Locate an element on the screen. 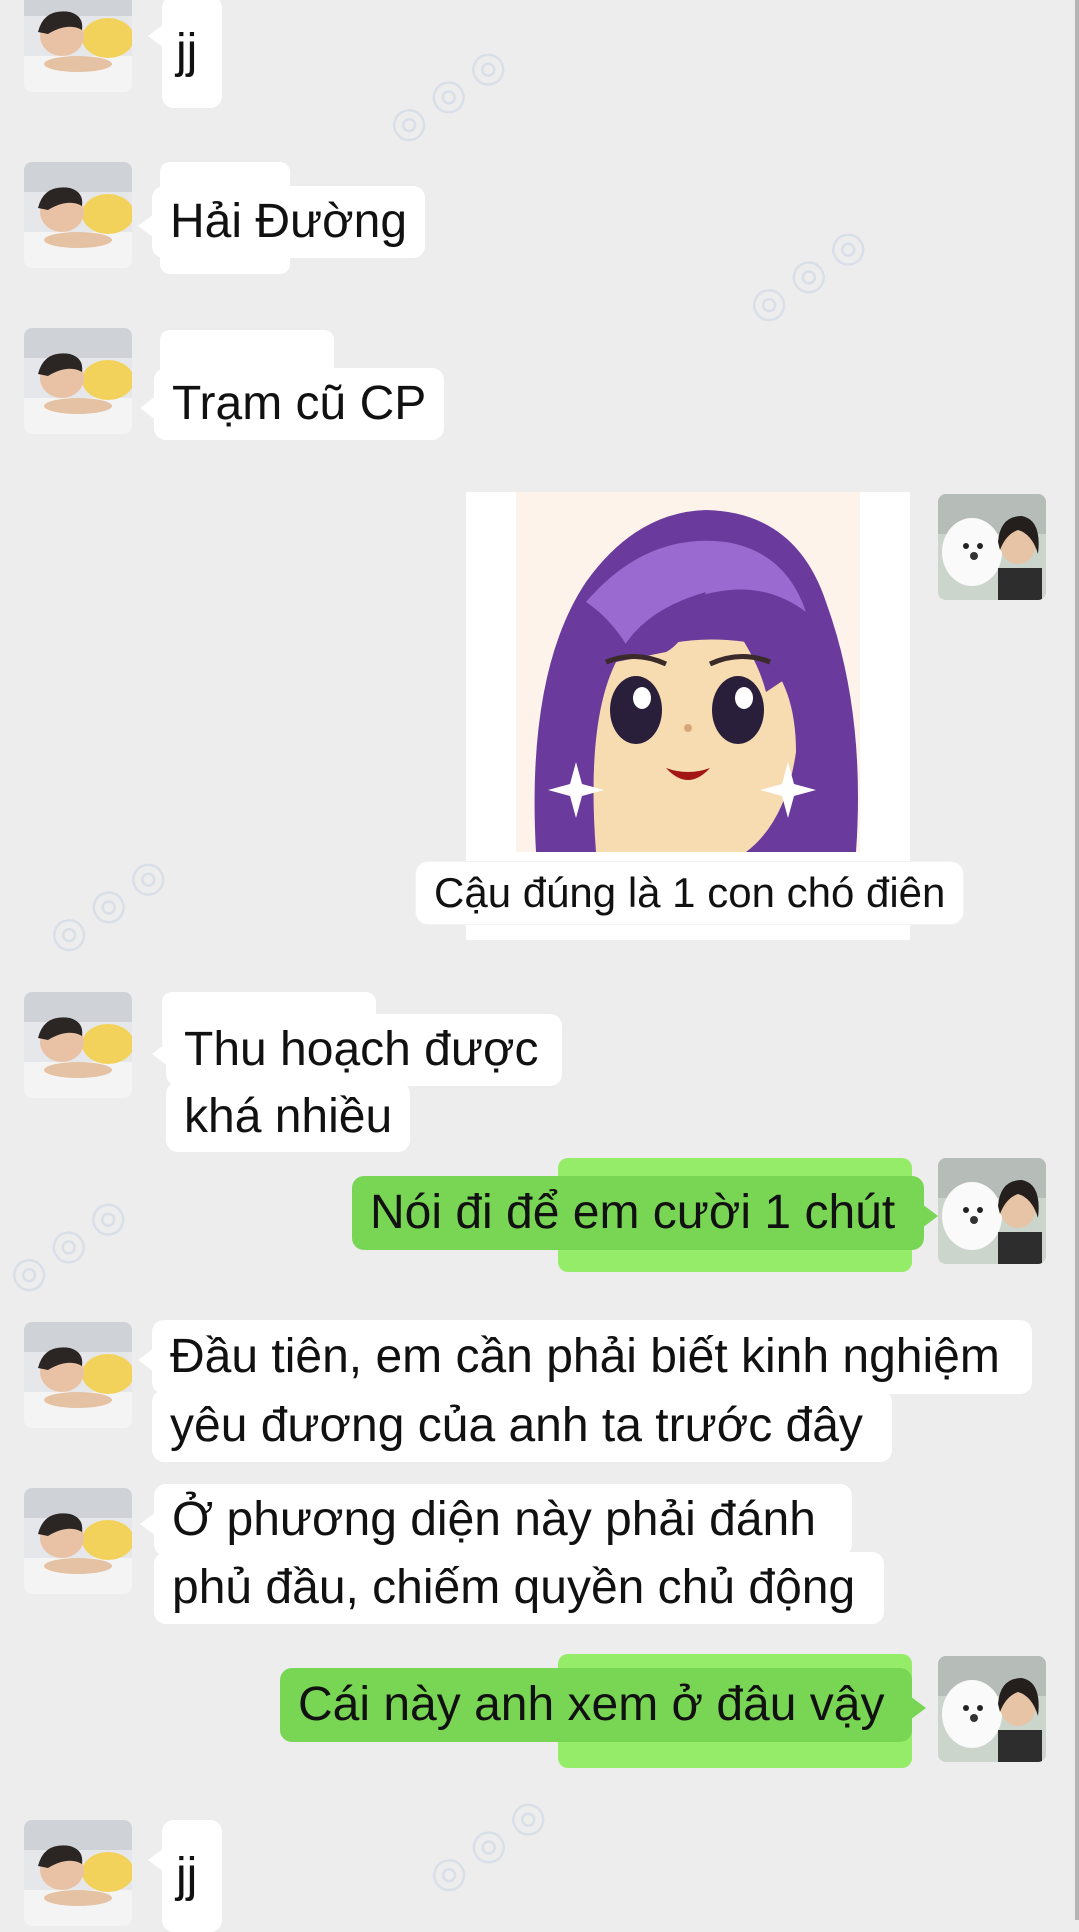 The image size is (1079, 1932). message-text: Nói đi để em cười 1 chút is located at coordinates (633, 1212).